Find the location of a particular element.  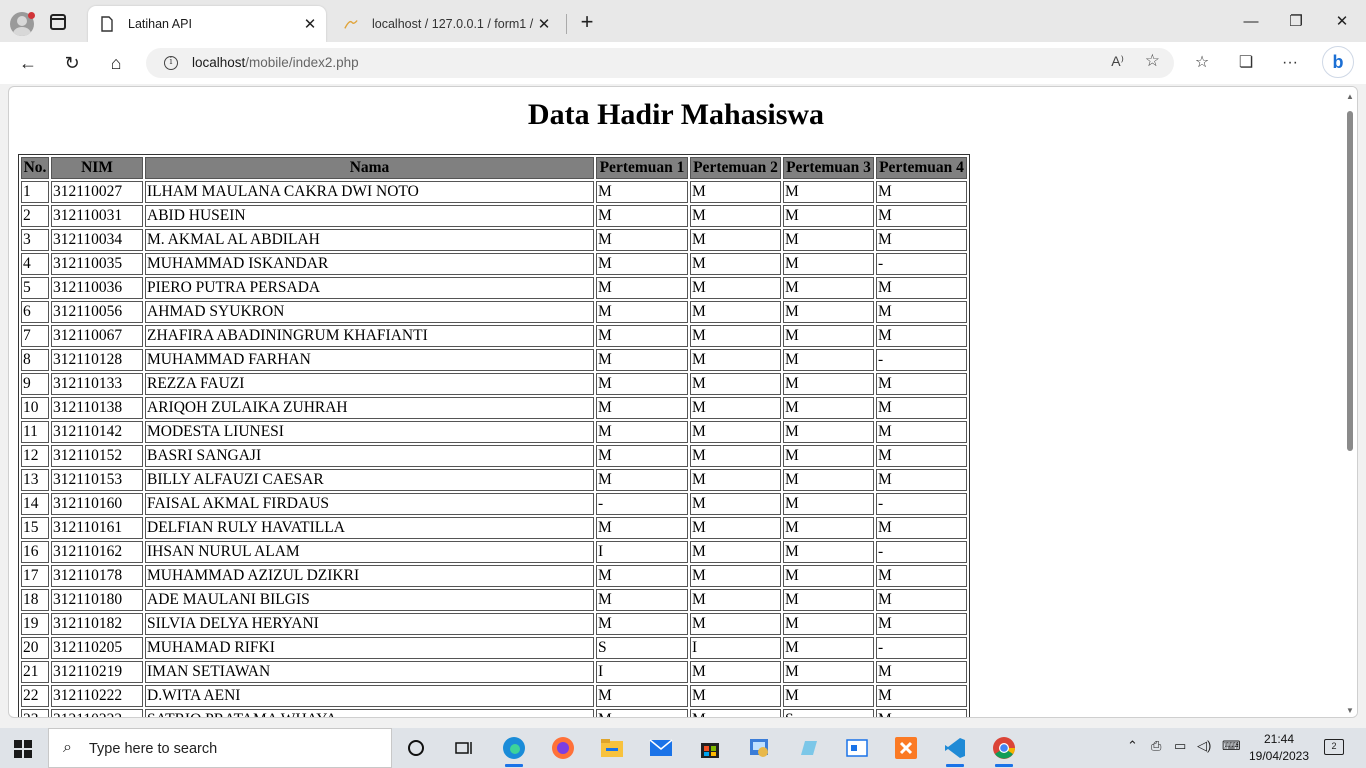

taskbar-search-box: ⌕ Type here to search is located at coordinates (220, 748).